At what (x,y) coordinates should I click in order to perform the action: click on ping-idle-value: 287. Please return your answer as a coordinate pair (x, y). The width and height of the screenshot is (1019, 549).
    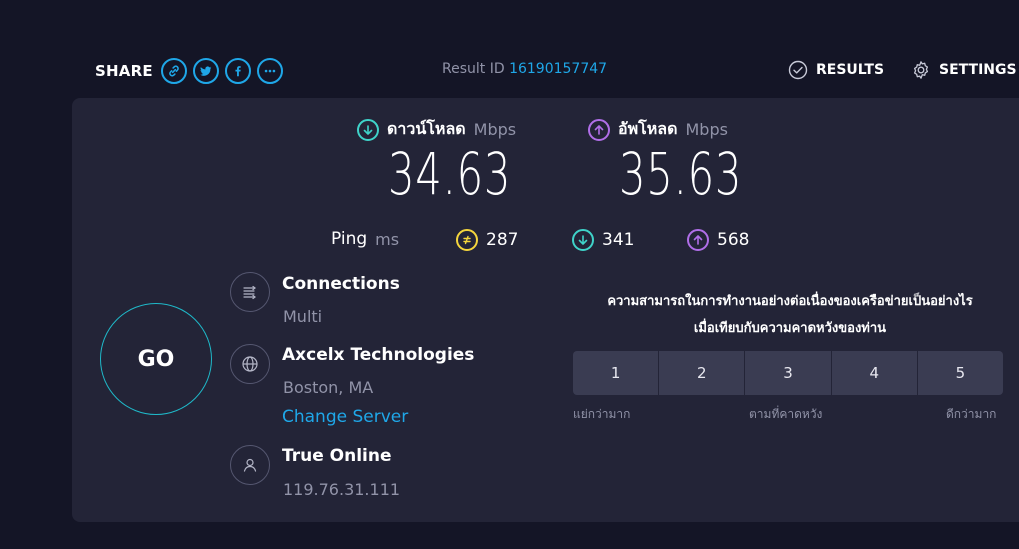
    Looking at the image, I should click on (502, 240).